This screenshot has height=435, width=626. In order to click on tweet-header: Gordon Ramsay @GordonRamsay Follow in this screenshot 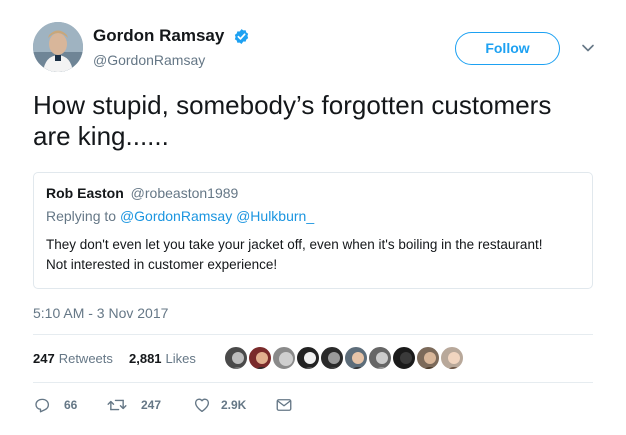, I will do `click(320, 48)`.